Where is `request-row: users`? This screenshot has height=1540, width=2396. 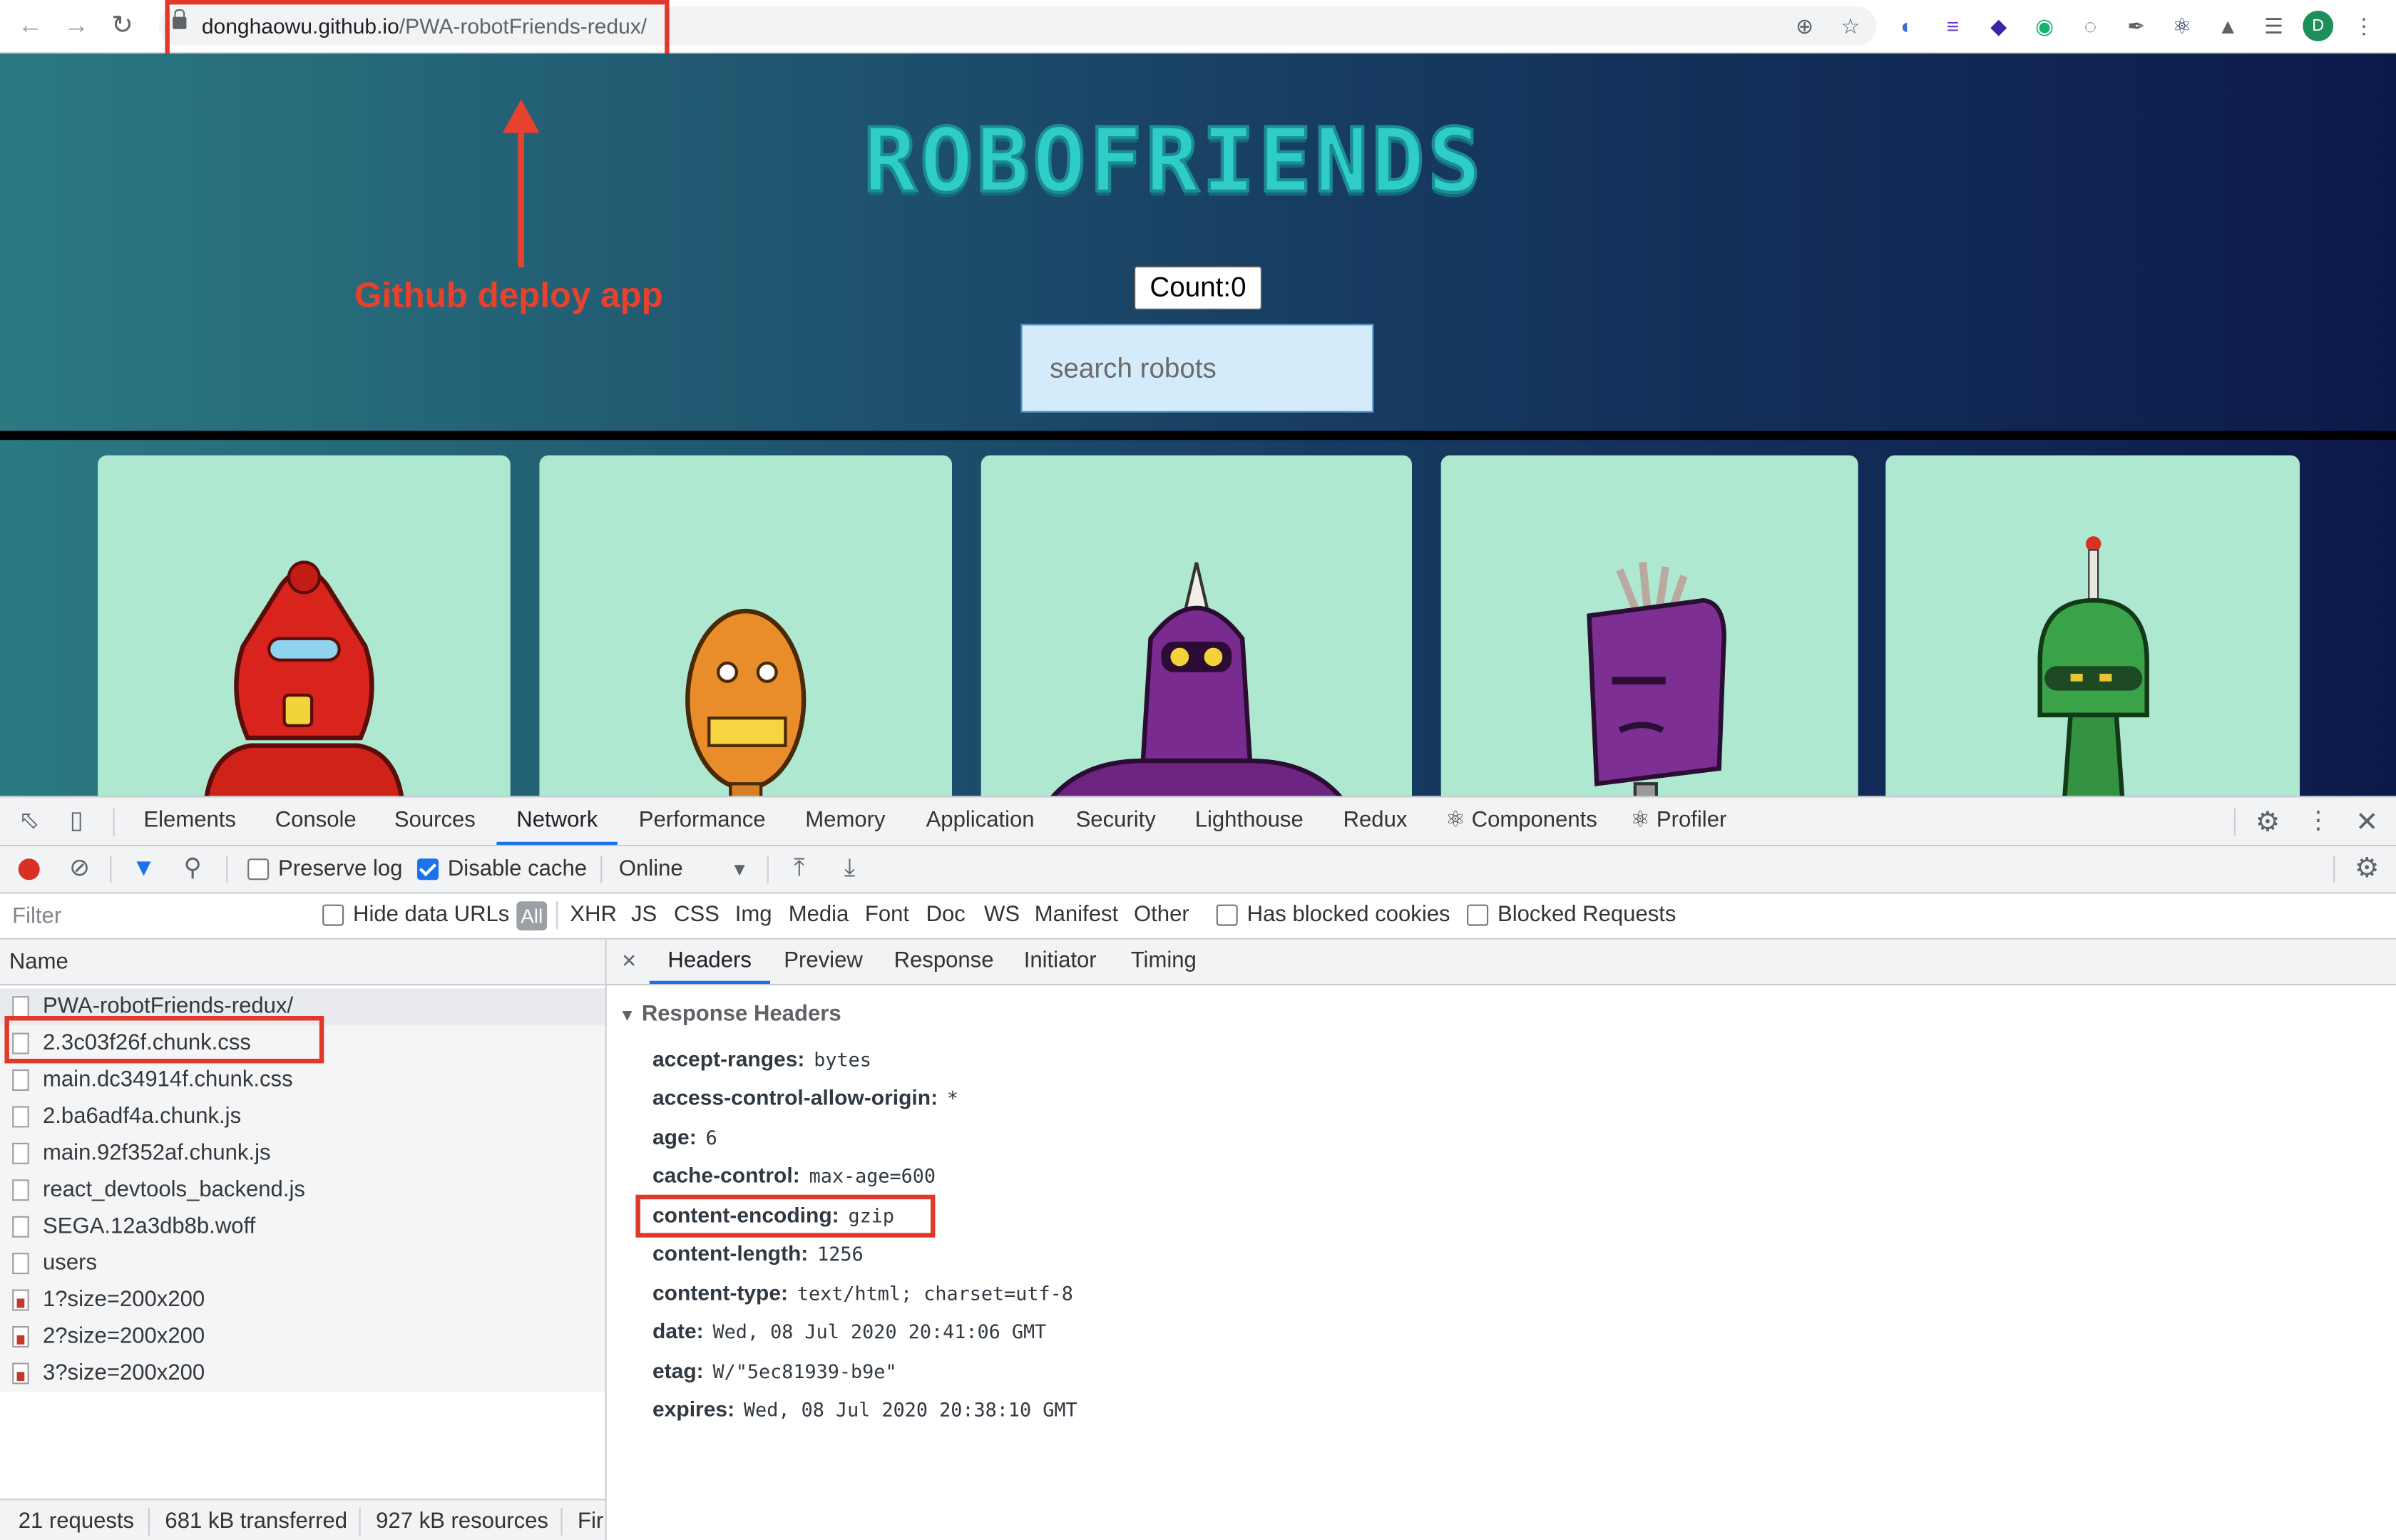
request-row: users is located at coordinates (302, 1263).